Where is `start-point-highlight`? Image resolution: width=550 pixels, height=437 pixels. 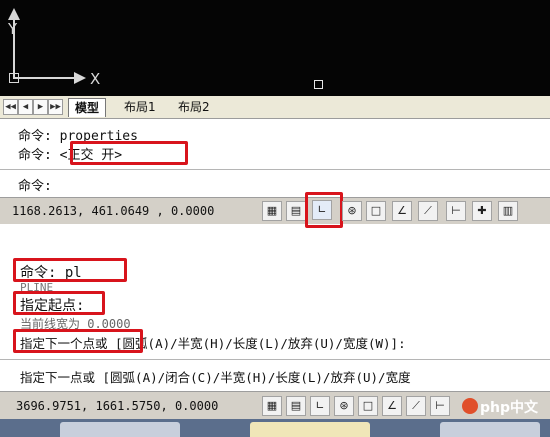 start-point-highlight is located at coordinates (59, 303).